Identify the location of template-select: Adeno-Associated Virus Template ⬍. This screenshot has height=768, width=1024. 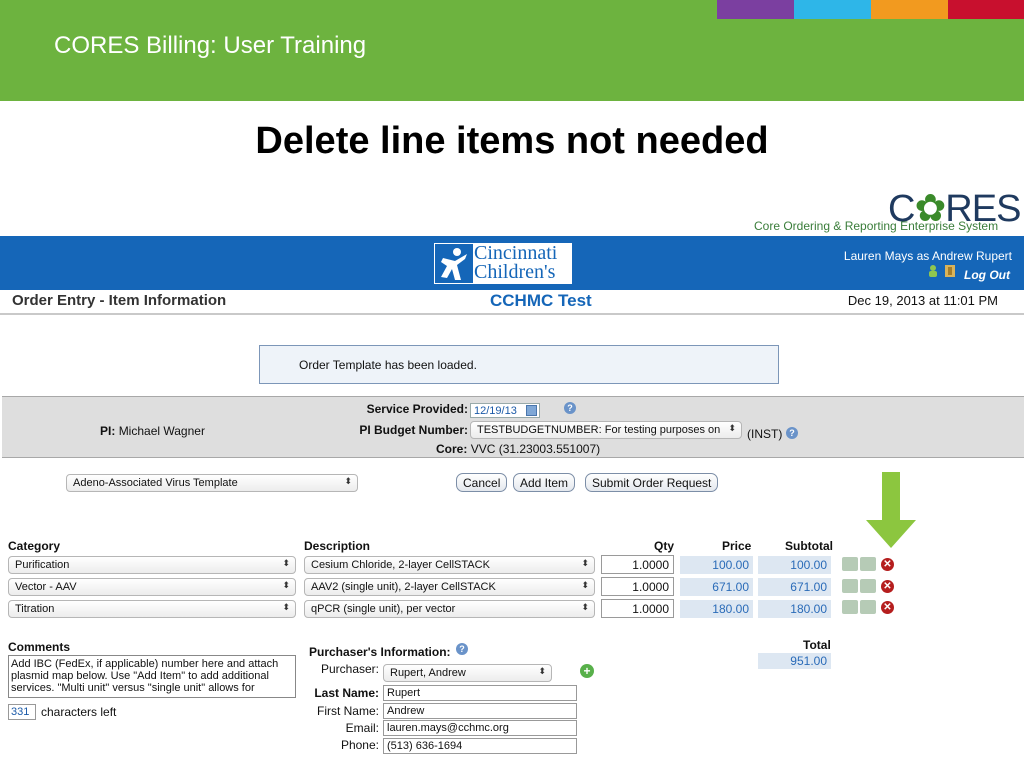
(212, 483).